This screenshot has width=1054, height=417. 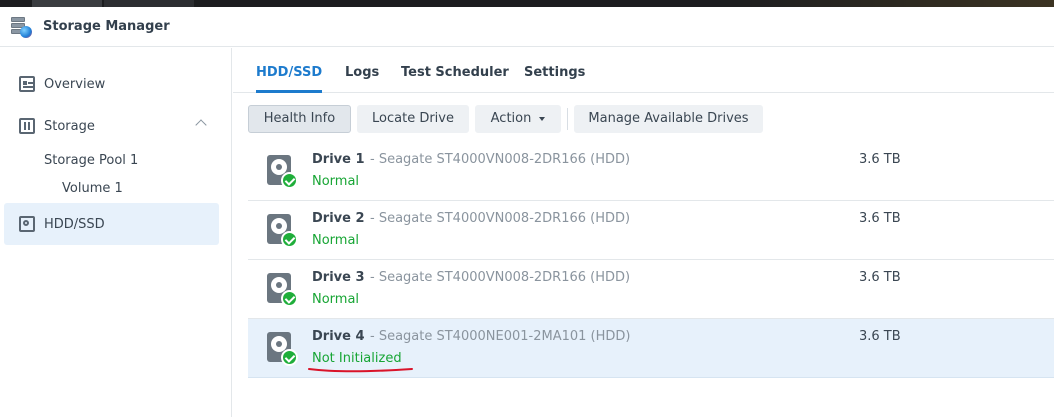 I want to click on action-dropdown-button: Action, so click(x=518, y=119).